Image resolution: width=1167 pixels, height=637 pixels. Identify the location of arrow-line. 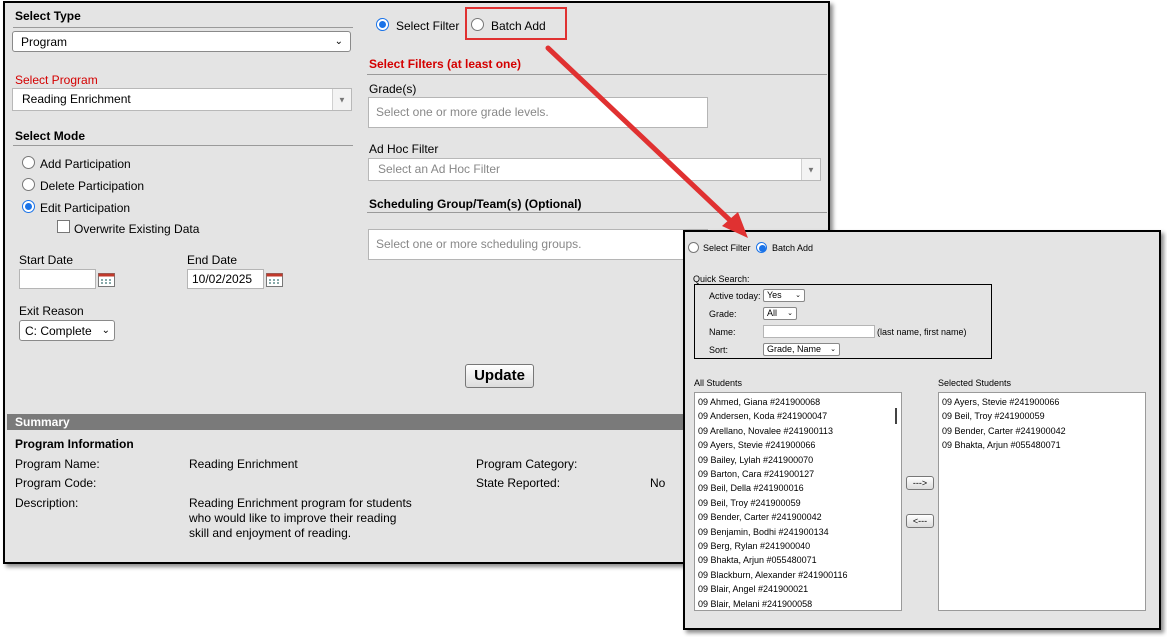
(641, 136).